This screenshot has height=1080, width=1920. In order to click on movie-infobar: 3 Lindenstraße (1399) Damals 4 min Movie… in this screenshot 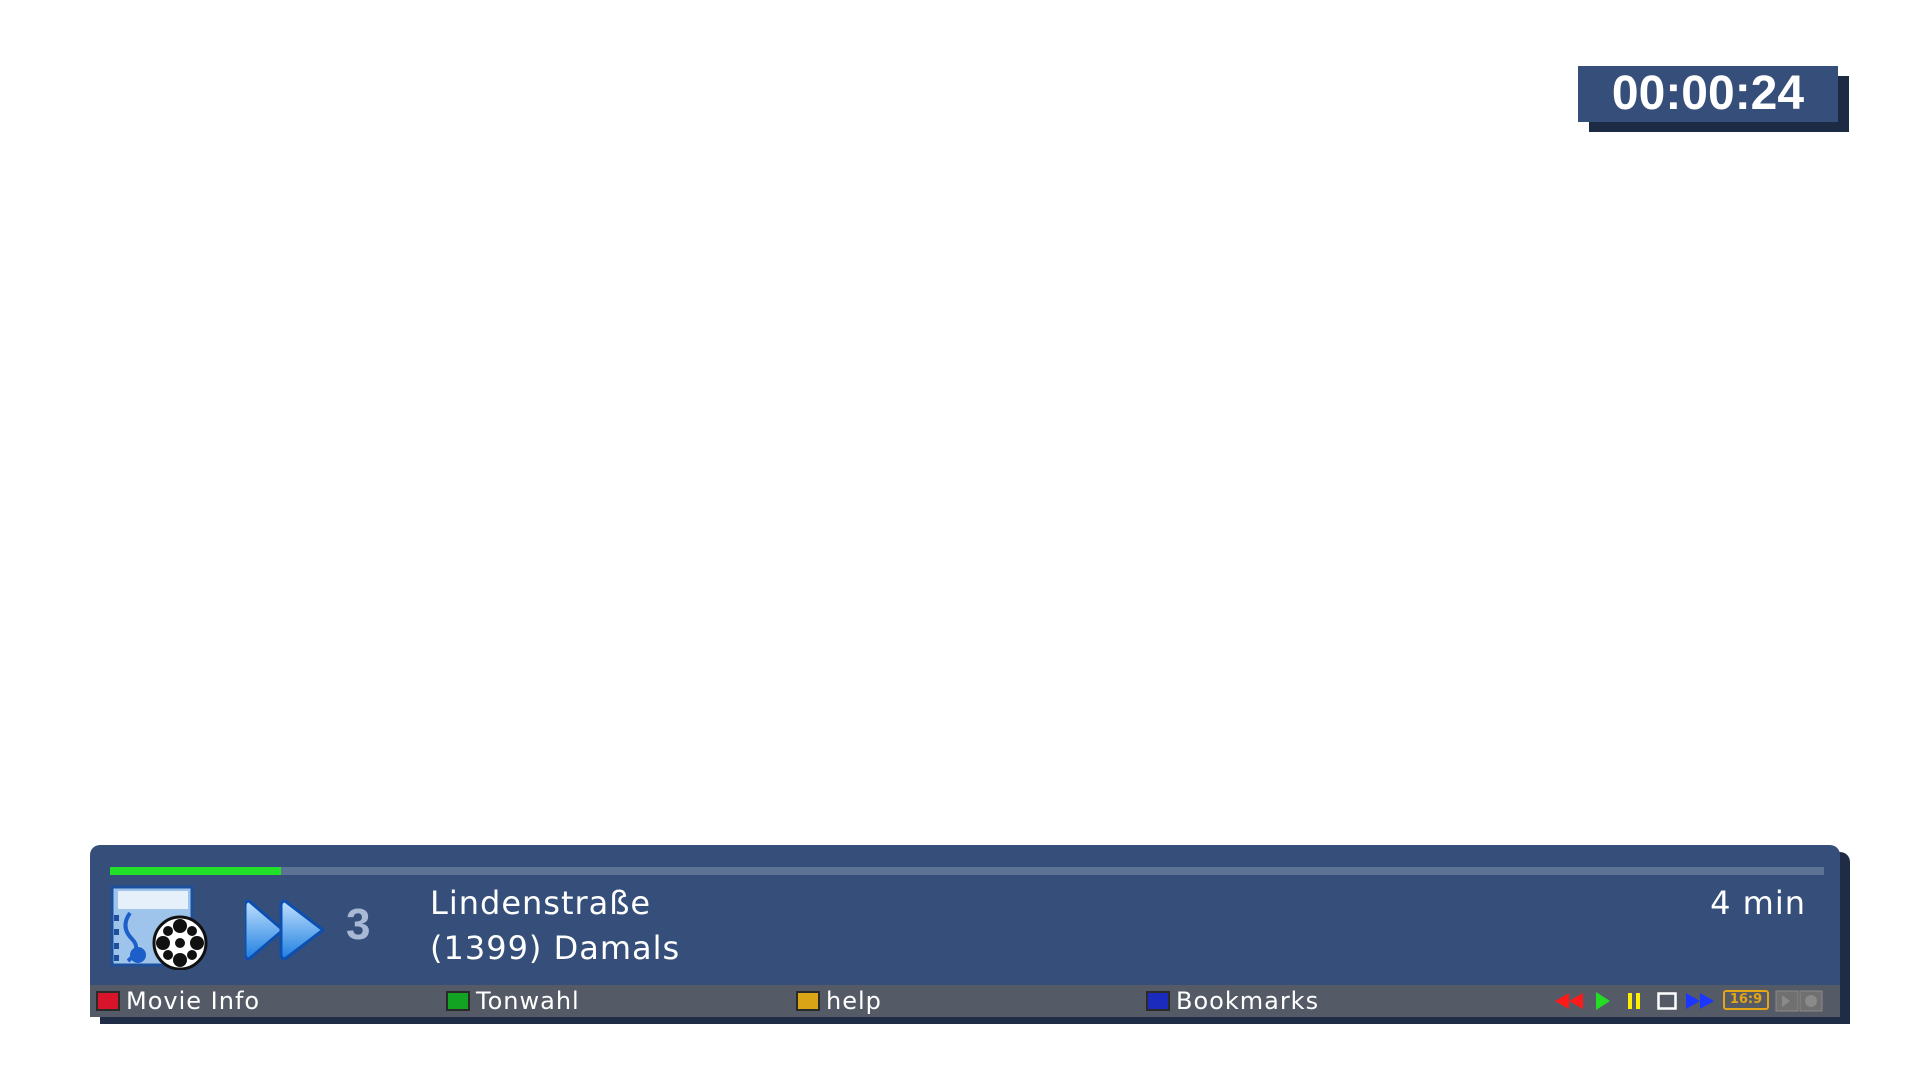, I will do `click(965, 931)`.